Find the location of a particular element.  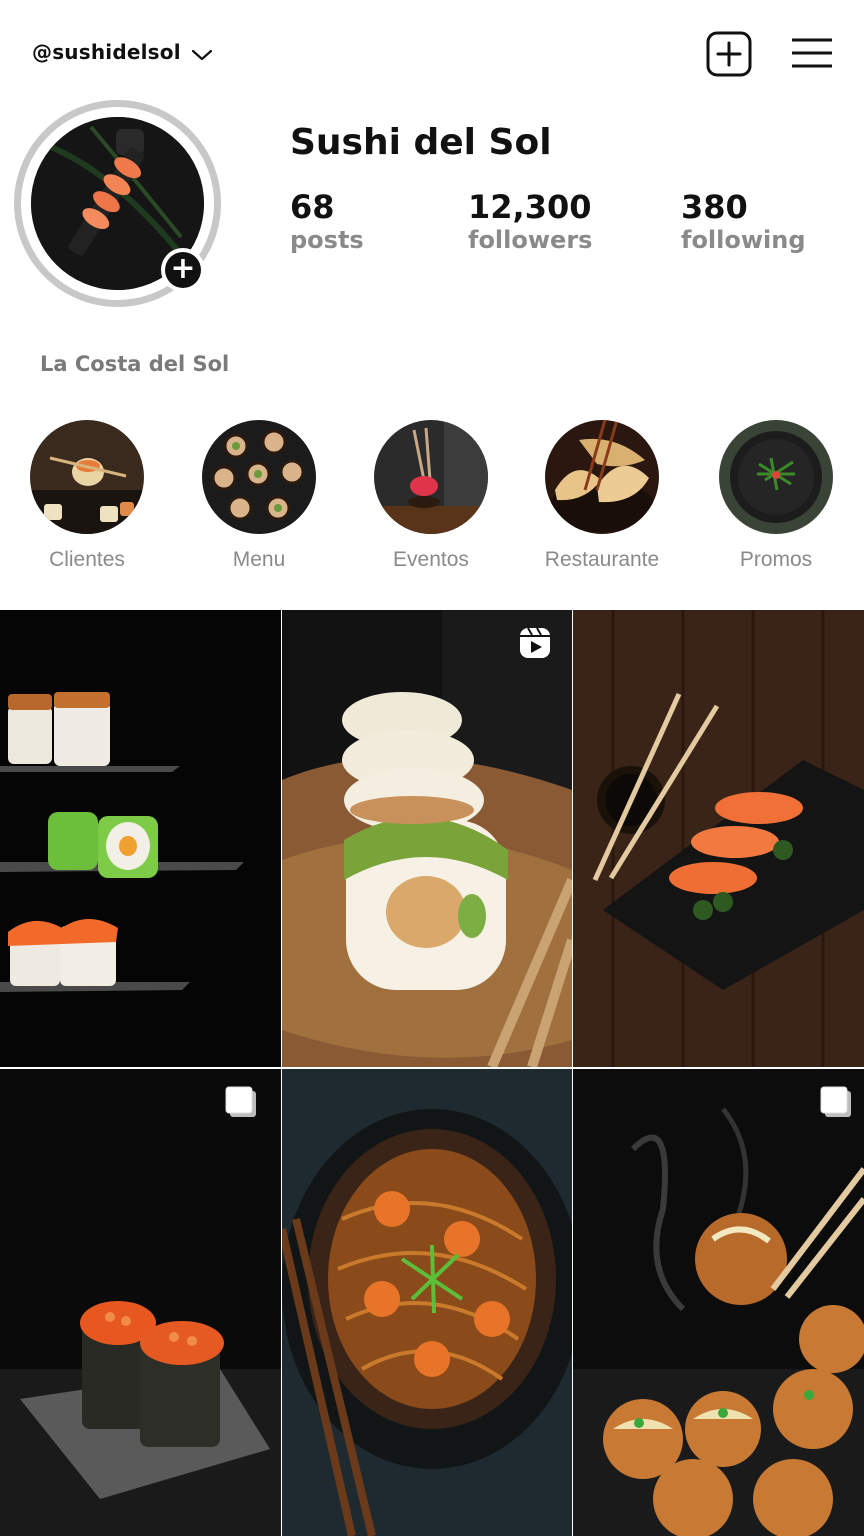

highlight-label: Menu is located at coordinates (259, 559).